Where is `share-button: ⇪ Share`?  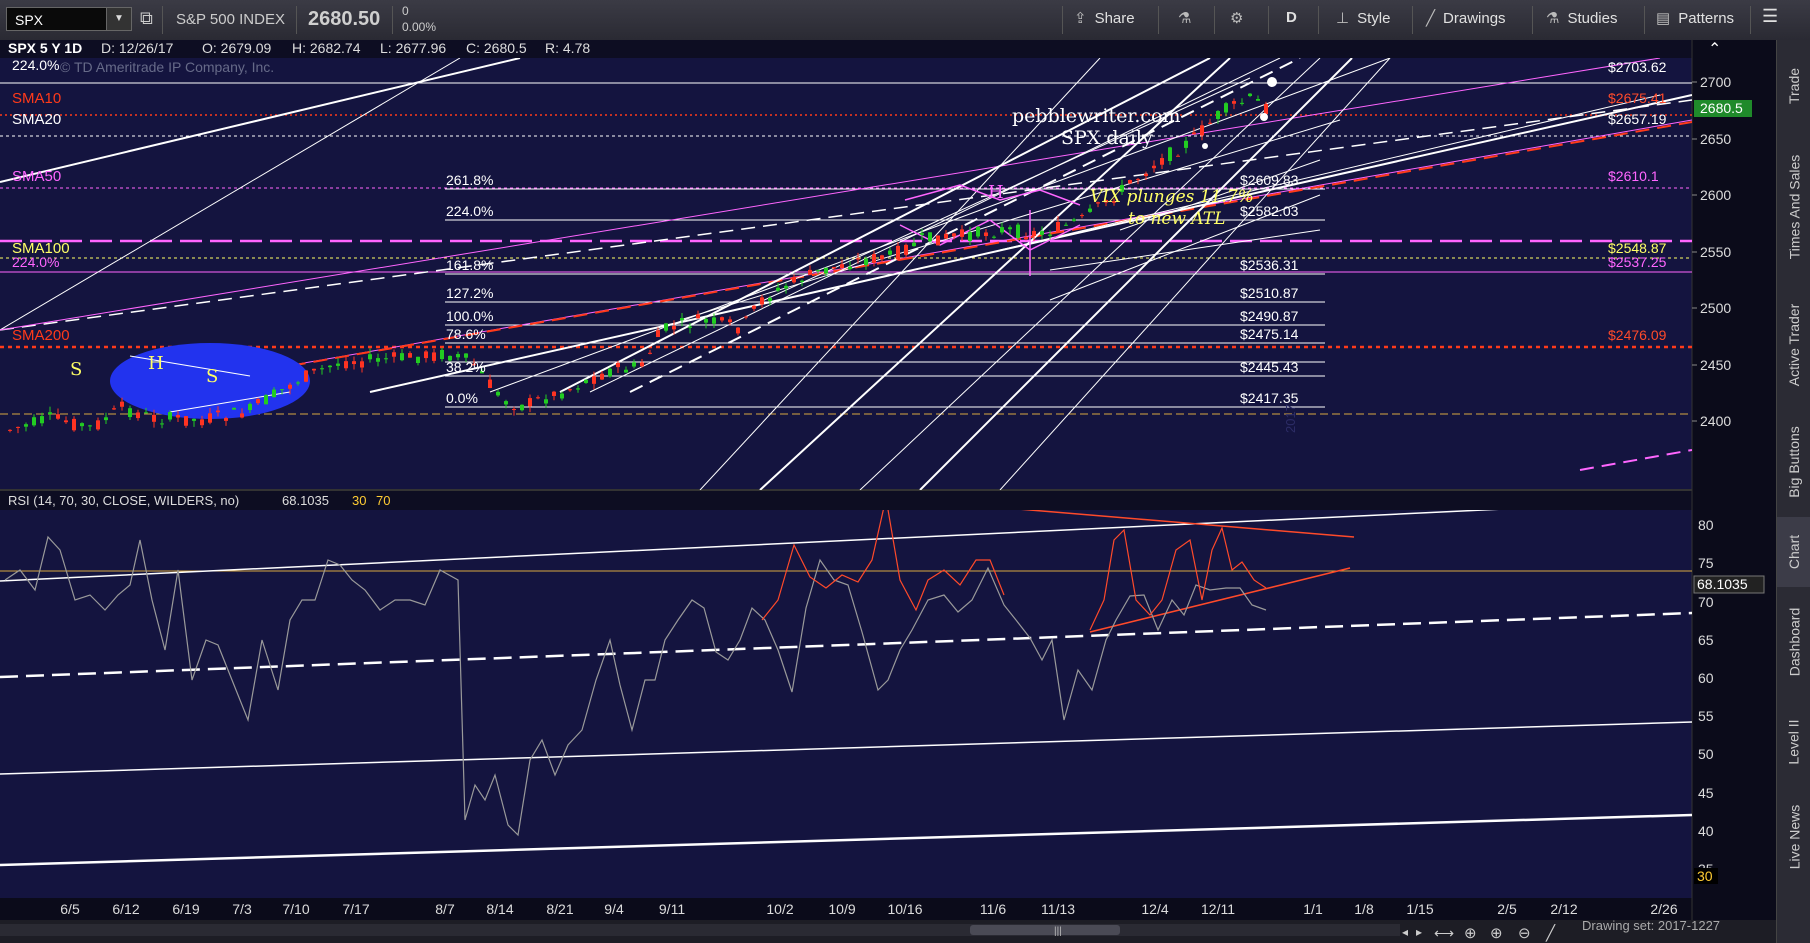
share-button: ⇪ Share is located at coordinates (1104, 20).